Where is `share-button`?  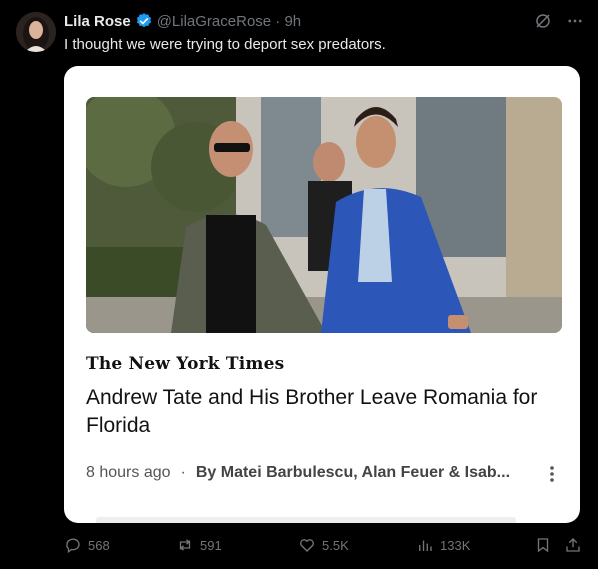 share-button is located at coordinates (573, 545).